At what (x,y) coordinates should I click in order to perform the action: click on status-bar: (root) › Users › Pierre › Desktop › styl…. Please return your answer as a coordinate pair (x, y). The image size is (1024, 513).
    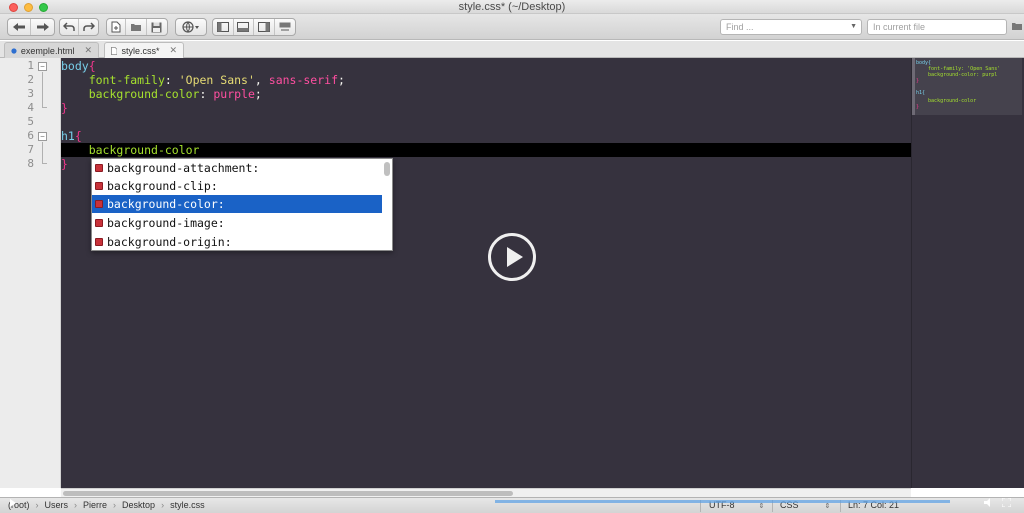
    Looking at the image, I should click on (512, 505).